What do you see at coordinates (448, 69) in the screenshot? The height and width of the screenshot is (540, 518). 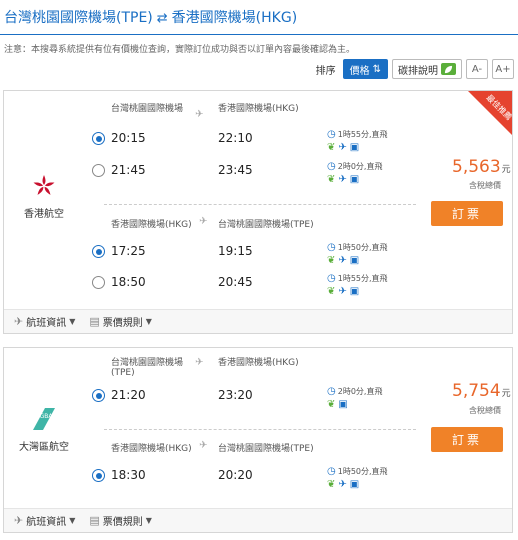 I see `leaf-icon` at bounding box center [448, 69].